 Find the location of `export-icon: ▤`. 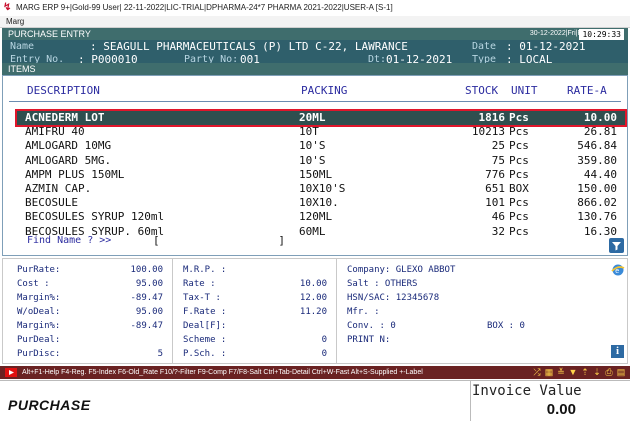

export-icon: ▤ is located at coordinates (621, 372).